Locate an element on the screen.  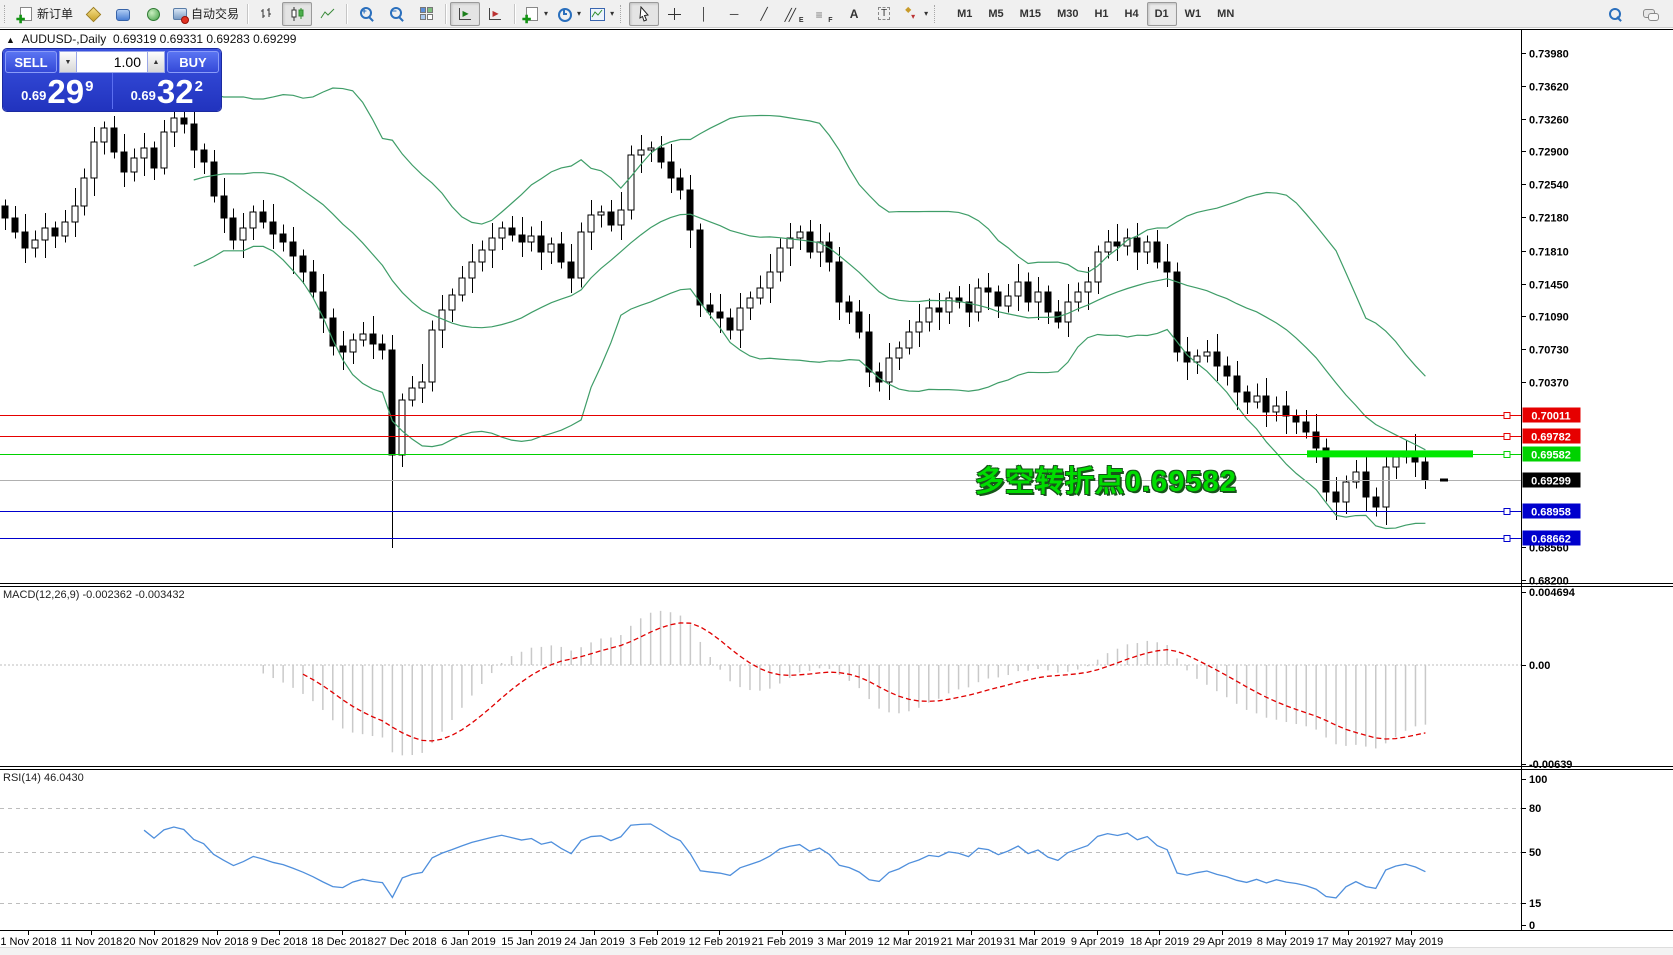
rsi-indicator-label: RSI(14) 46.0430 is located at coordinates (43, 778).